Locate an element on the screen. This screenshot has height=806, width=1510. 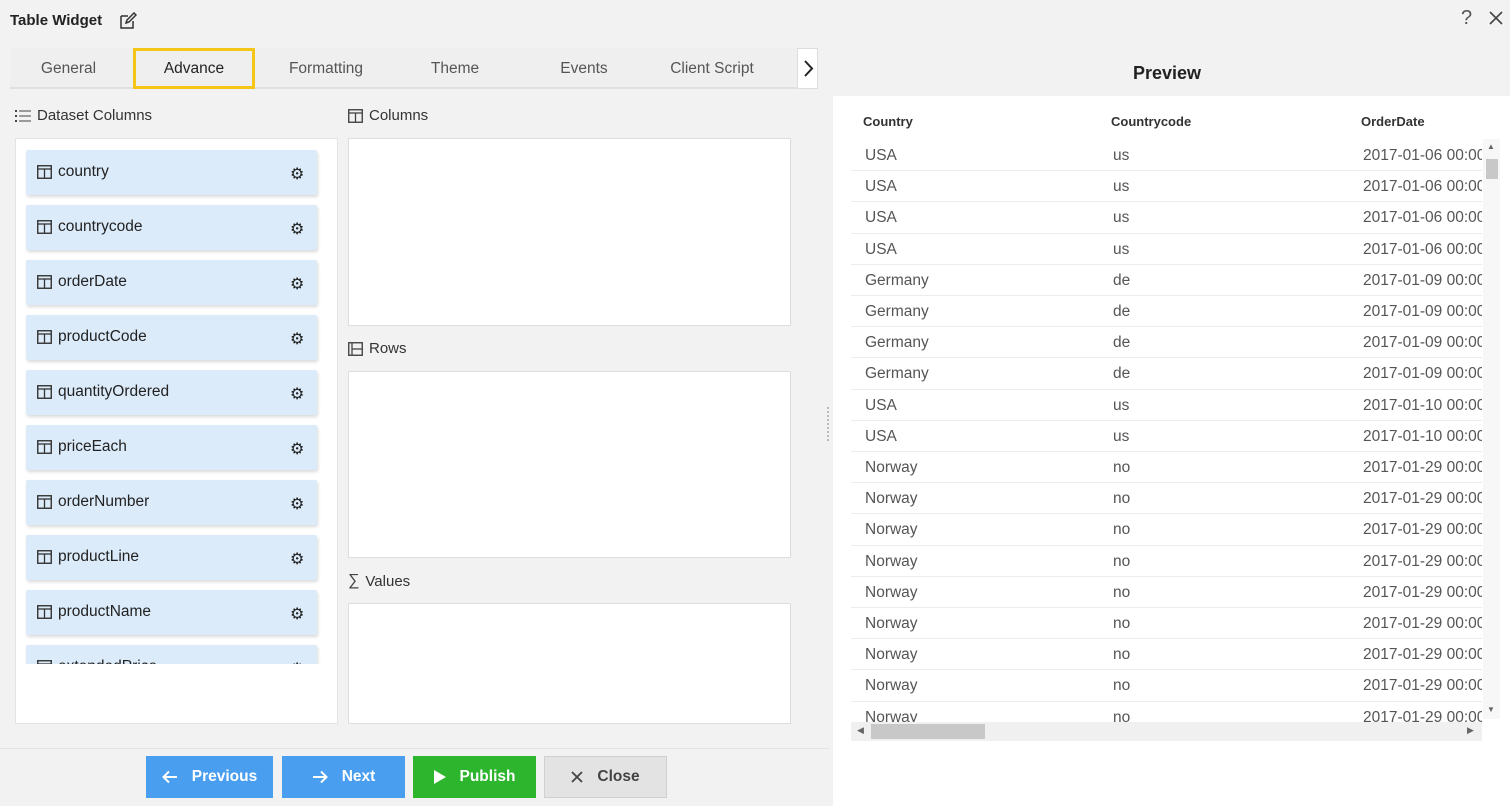
vertical-scrollbar: ▲ ▼ is located at coordinates (1491, 429).